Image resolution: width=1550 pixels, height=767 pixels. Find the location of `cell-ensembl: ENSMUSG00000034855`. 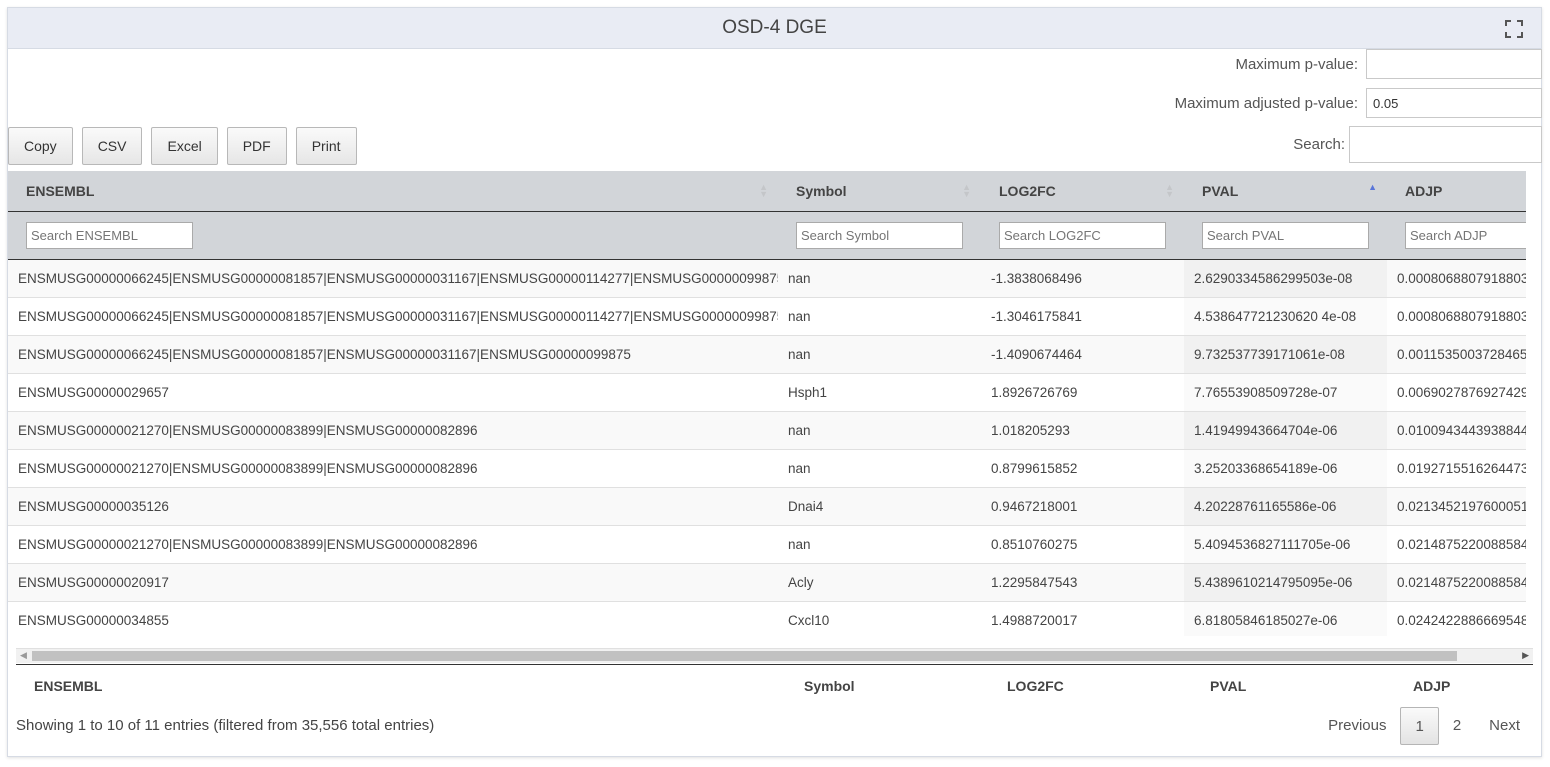

cell-ensembl: ENSMUSG00000034855 is located at coordinates (393, 618).